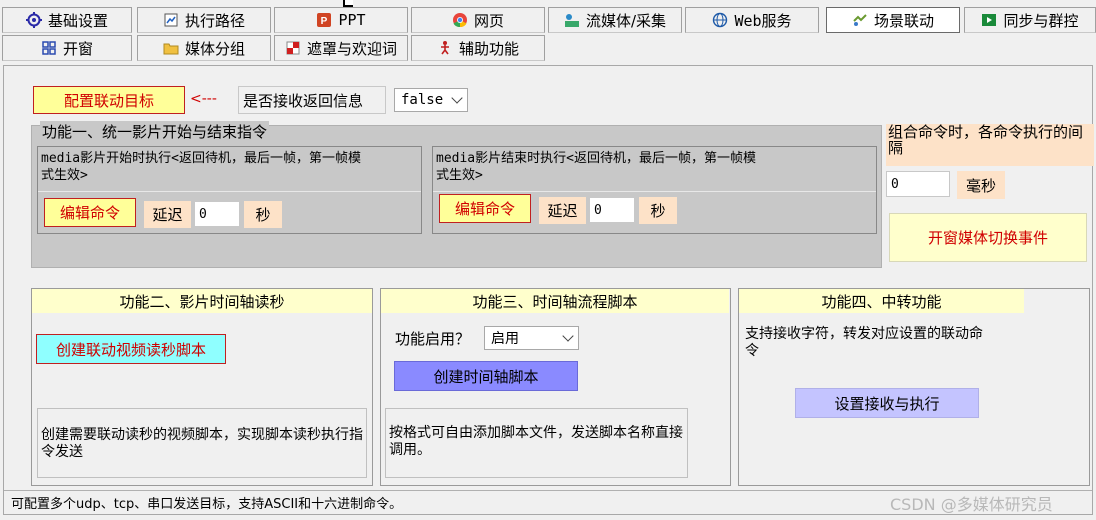  Describe the element at coordinates (488, 48) in the screenshot. I see `tab-label: 辅助功能` at that location.